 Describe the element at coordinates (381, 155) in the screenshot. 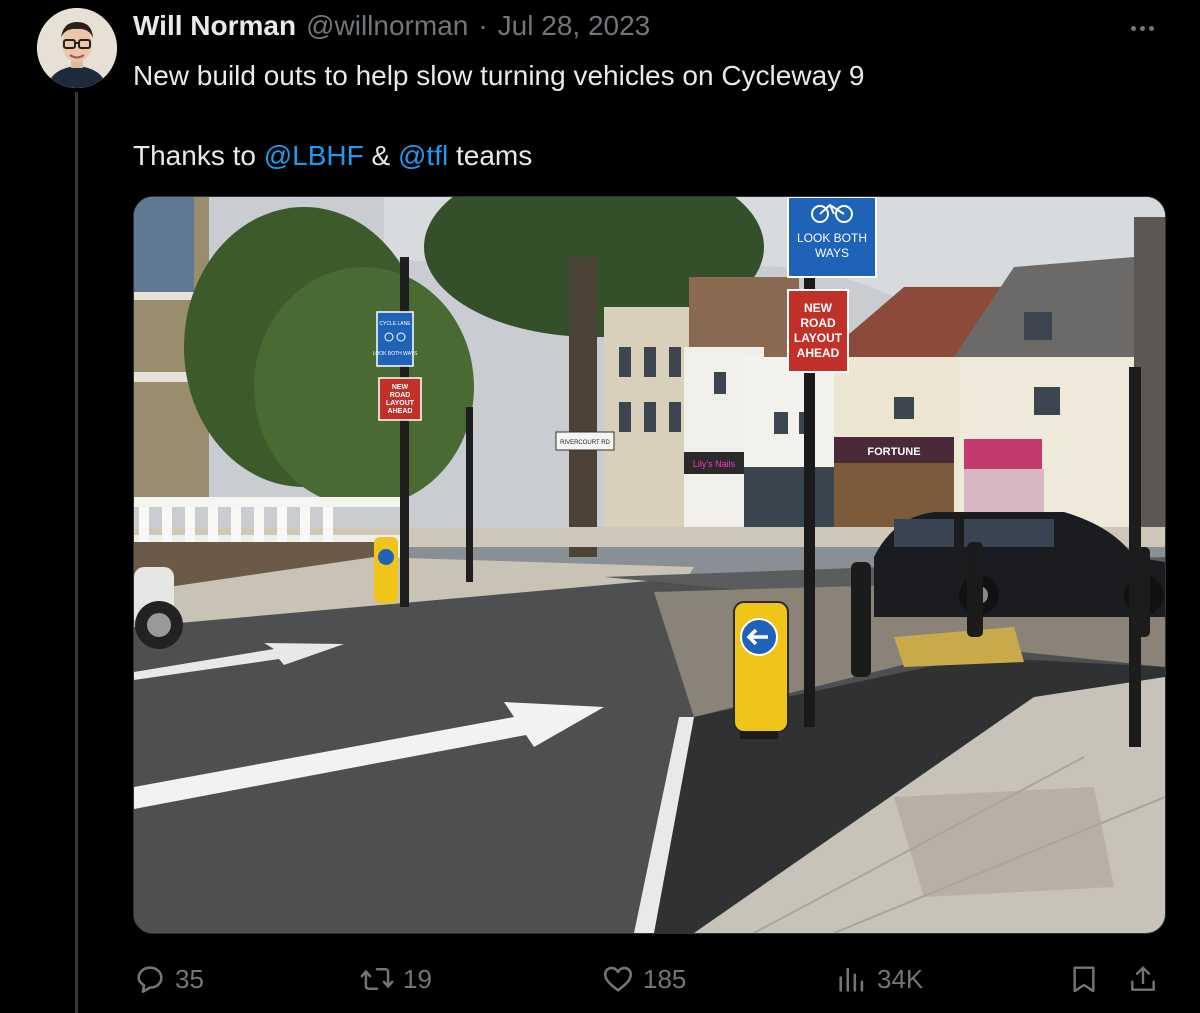

I see `ampersand: &` at that location.